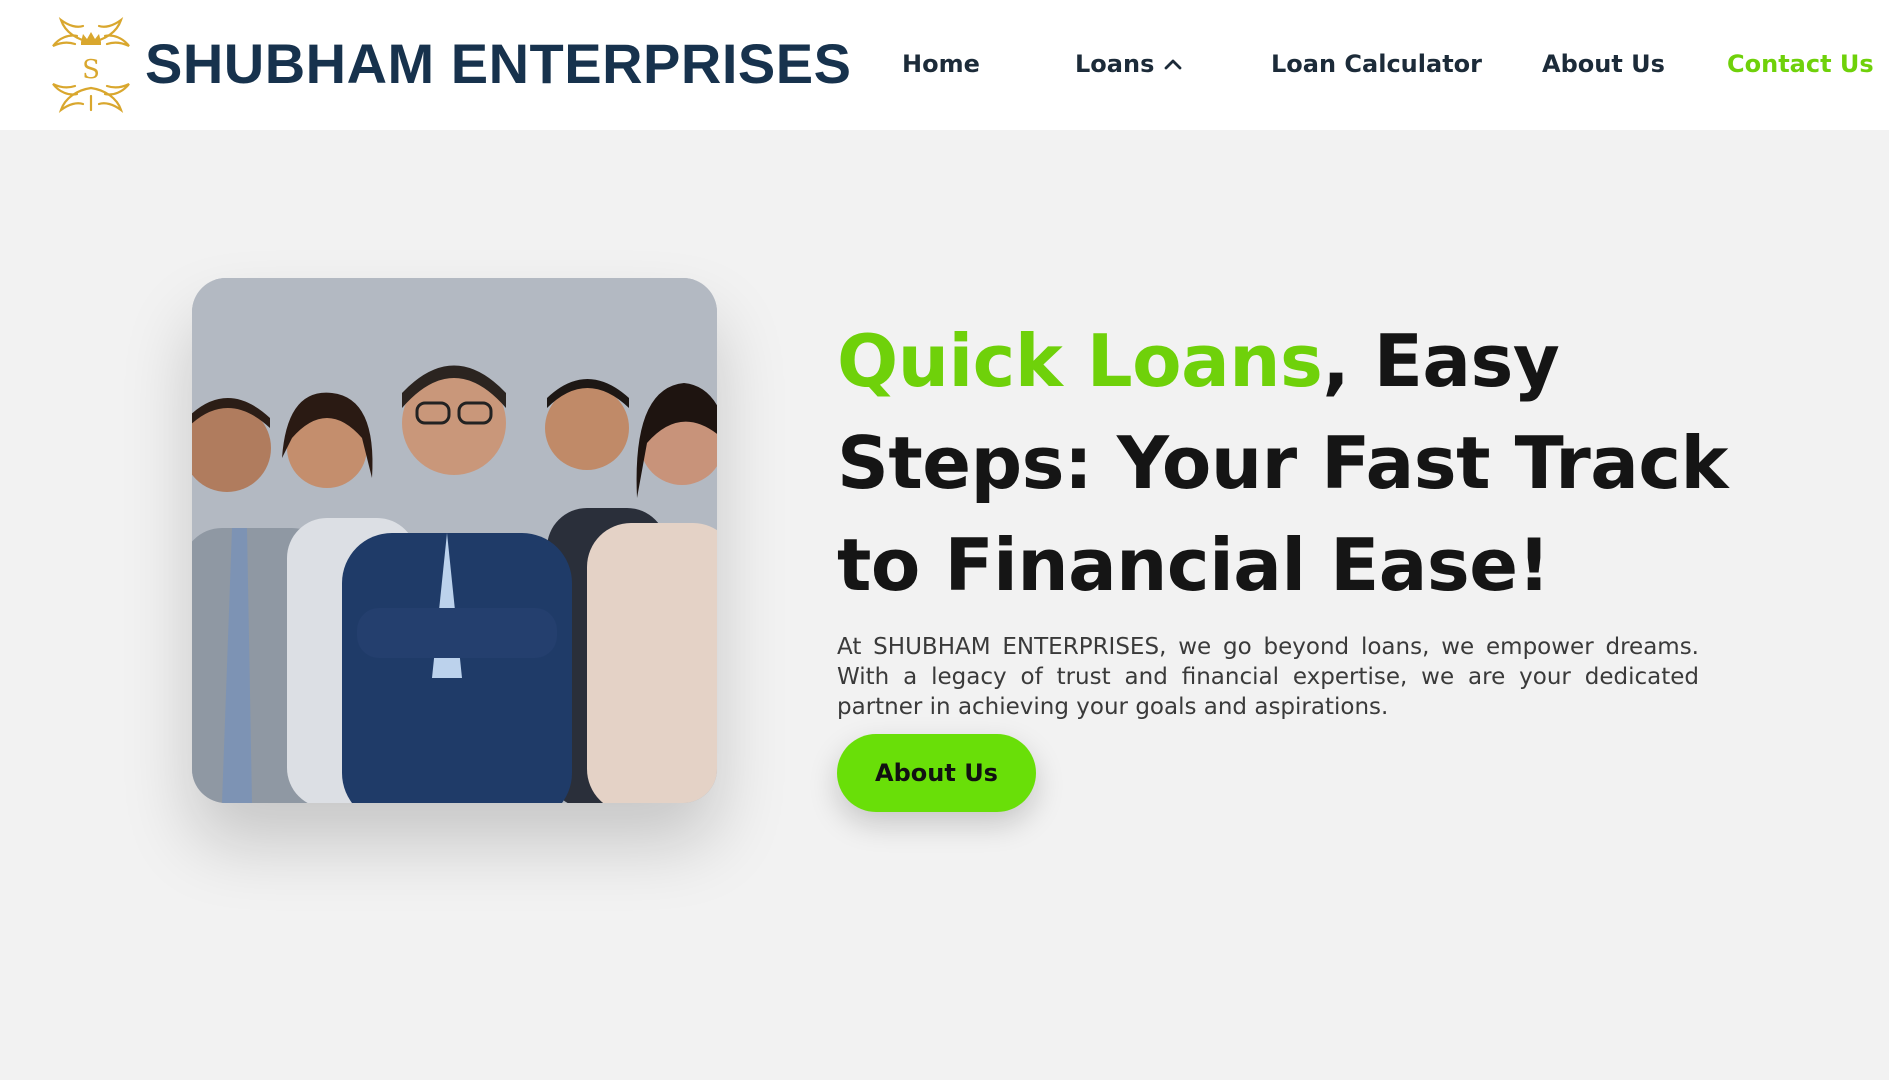  I want to click on about-us-button: About Us, so click(936, 773).